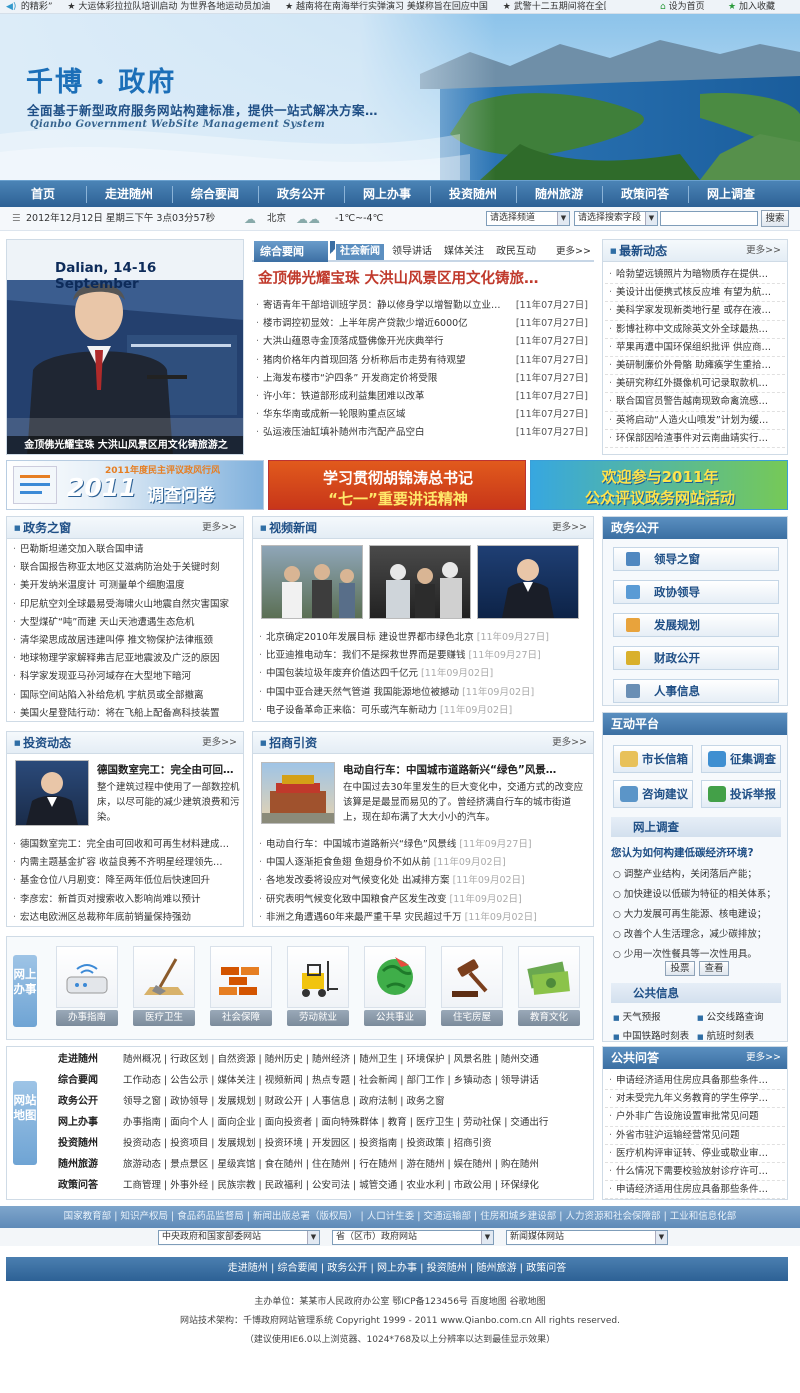  Describe the element at coordinates (395, 987) in the screenshot. I see `service-public-affairs: 公共事业` at that location.